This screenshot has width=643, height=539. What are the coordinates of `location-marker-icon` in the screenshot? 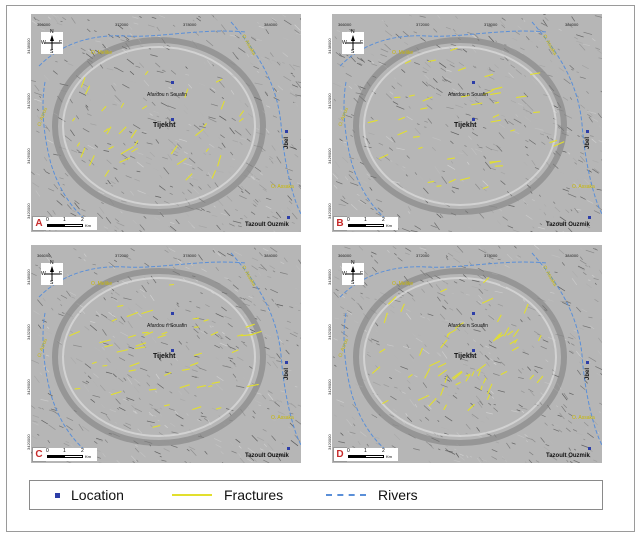 It's located at (57, 495).